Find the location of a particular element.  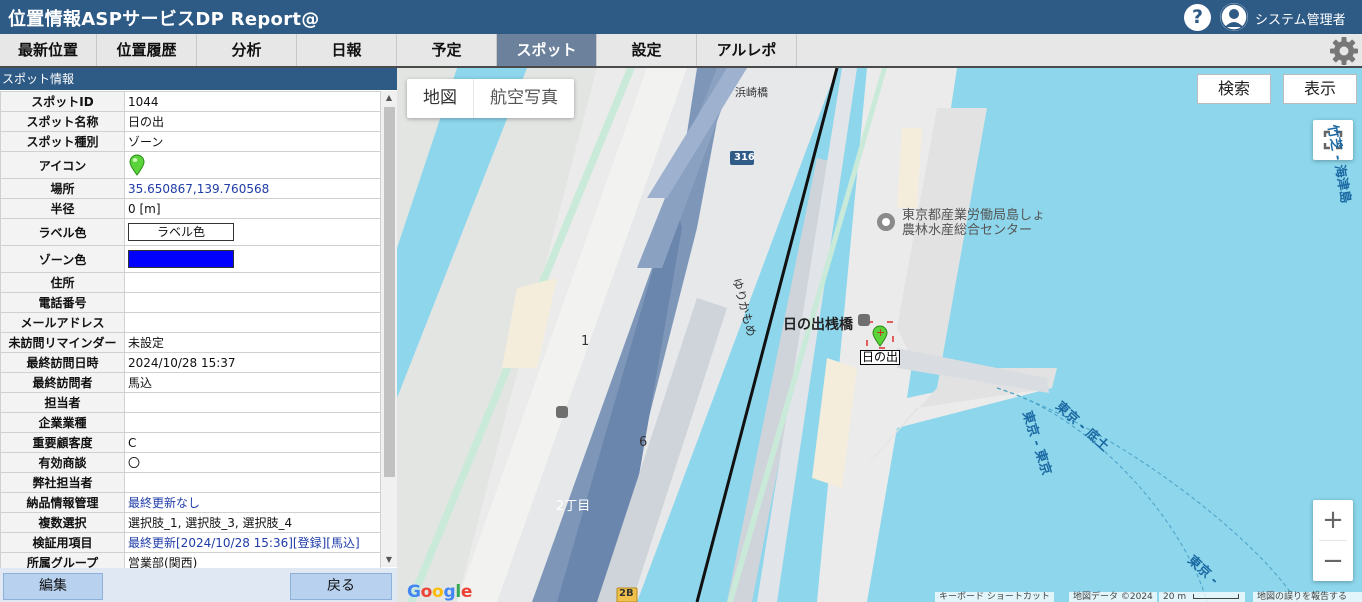

table-row: 重要顧客度 C is located at coordinates (190, 442).